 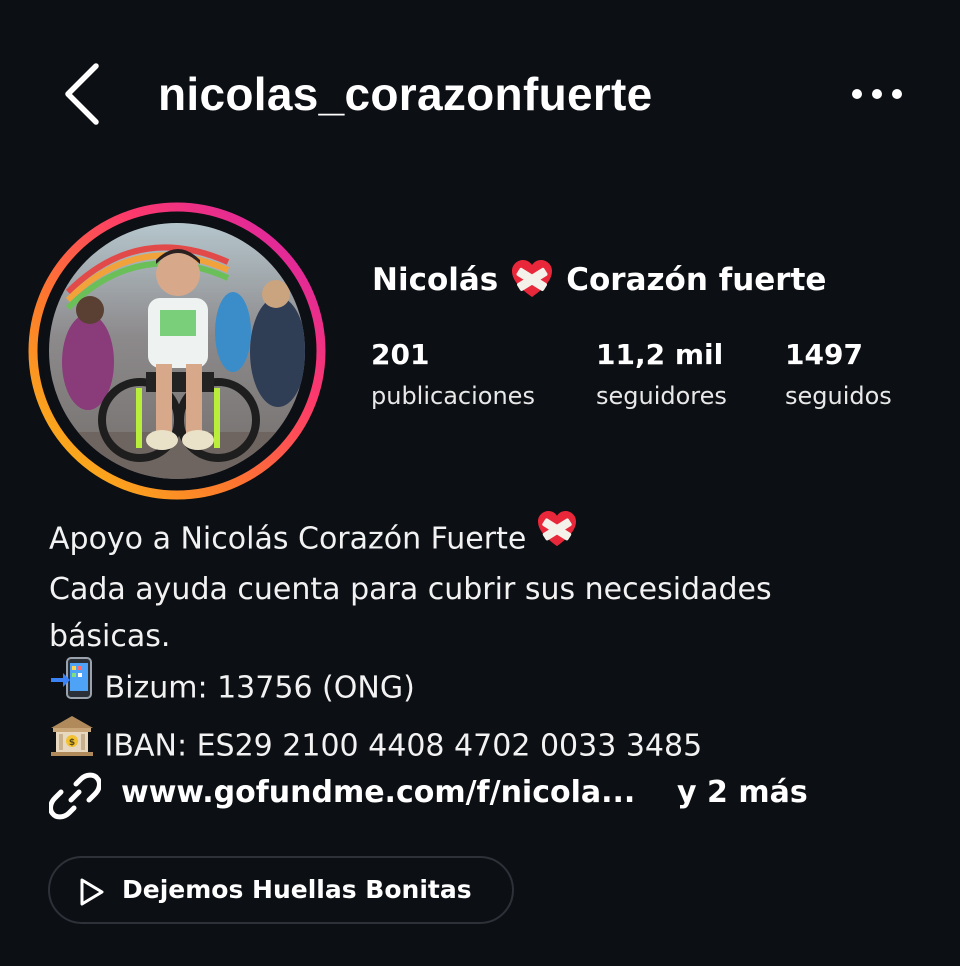 I want to click on reels-button: Dejemos Huellas Bonitas, so click(x=281, y=890).